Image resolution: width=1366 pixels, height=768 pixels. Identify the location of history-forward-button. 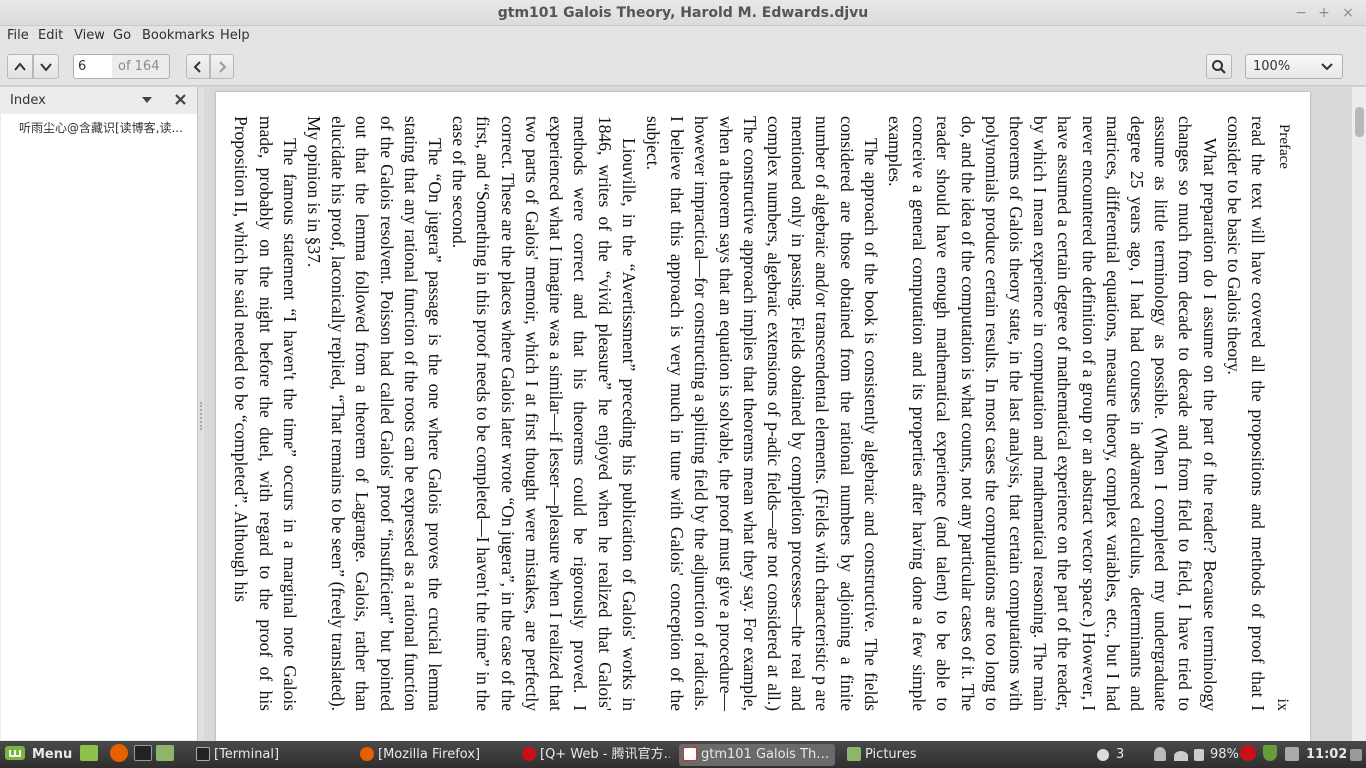
(222, 66).